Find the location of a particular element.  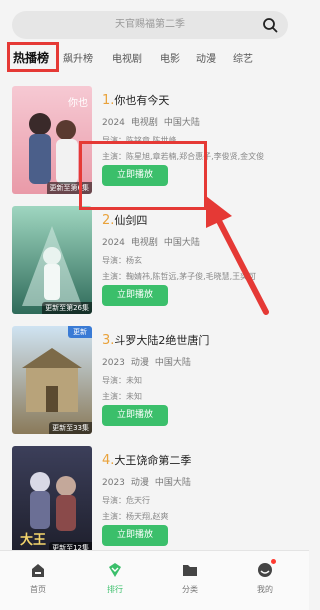

rank-number: 4. is located at coordinates (108, 460).